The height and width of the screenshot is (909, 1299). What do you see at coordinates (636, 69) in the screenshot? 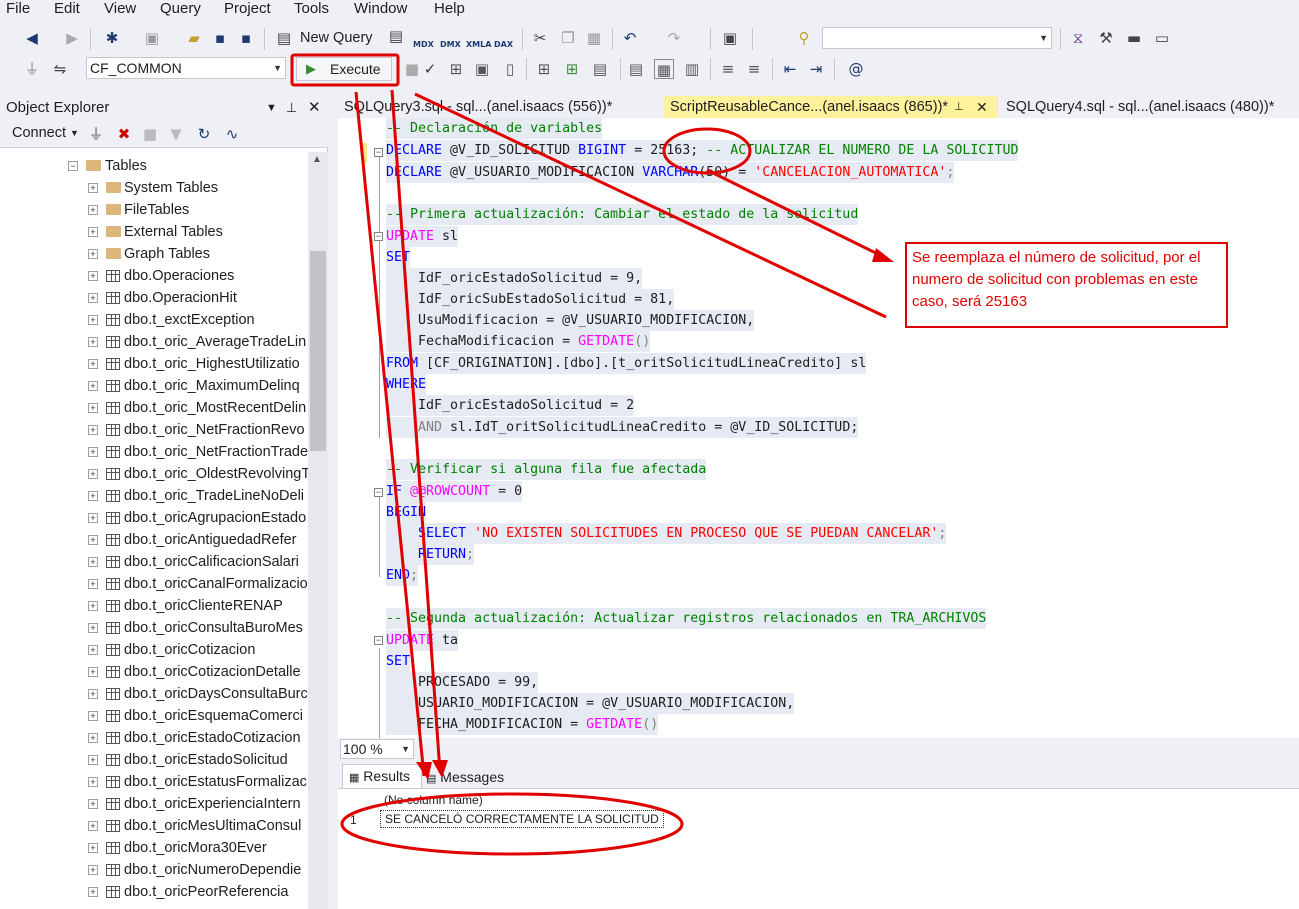
I see `results-to-text-icon: ▤` at bounding box center [636, 69].